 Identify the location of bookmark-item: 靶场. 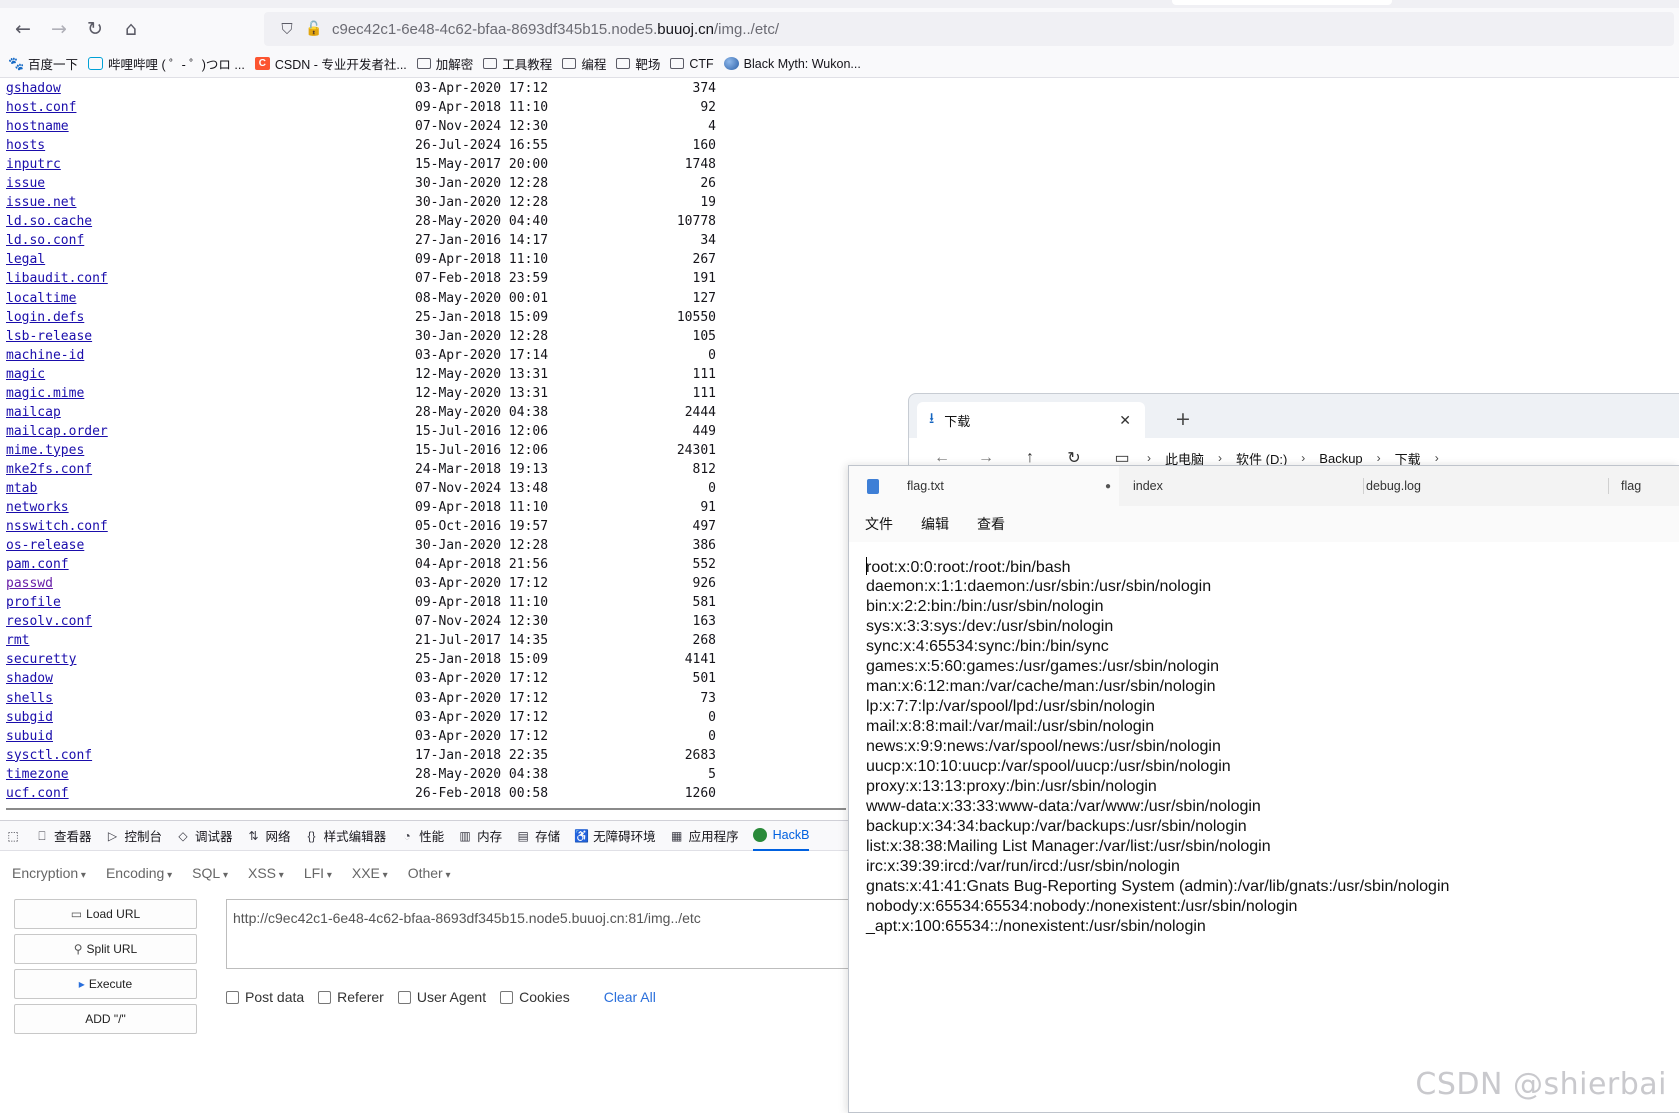
(638, 63).